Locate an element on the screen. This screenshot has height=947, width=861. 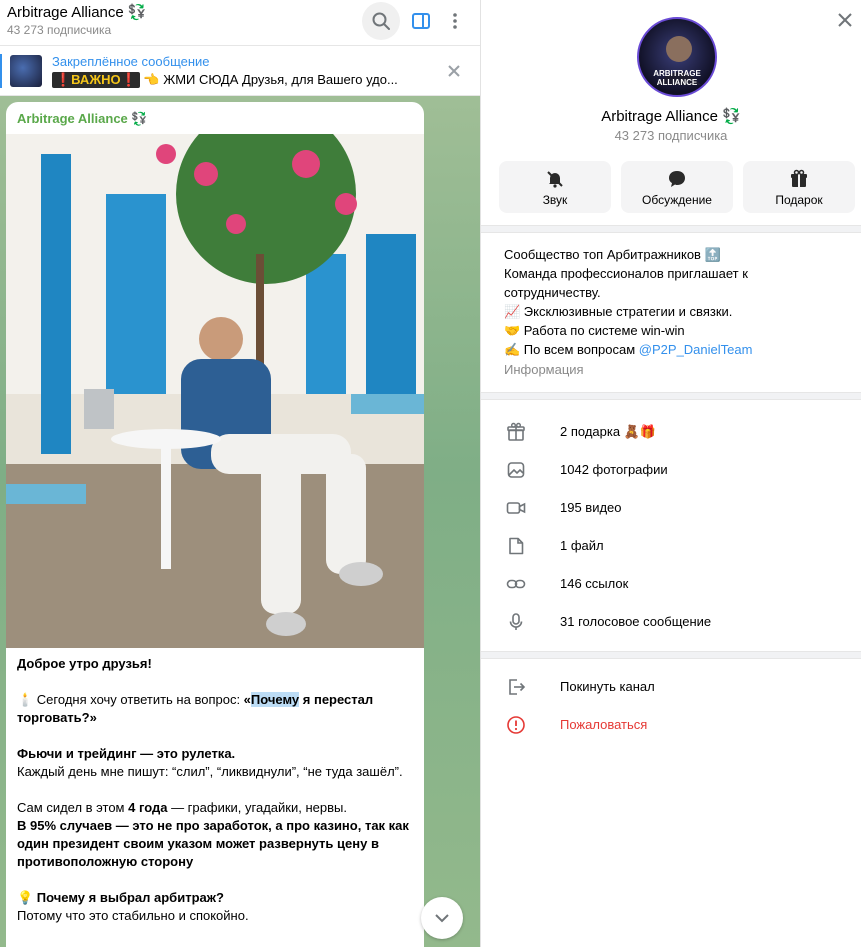
media-row-files: 1 файл is located at coordinates (671, 546).